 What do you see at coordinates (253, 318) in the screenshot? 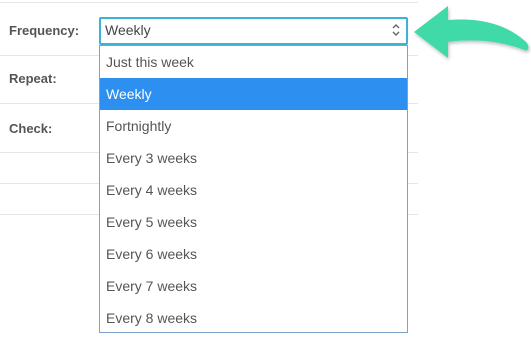
I see `option-every-8-weeks: Every 8 weeks` at bounding box center [253, 318].